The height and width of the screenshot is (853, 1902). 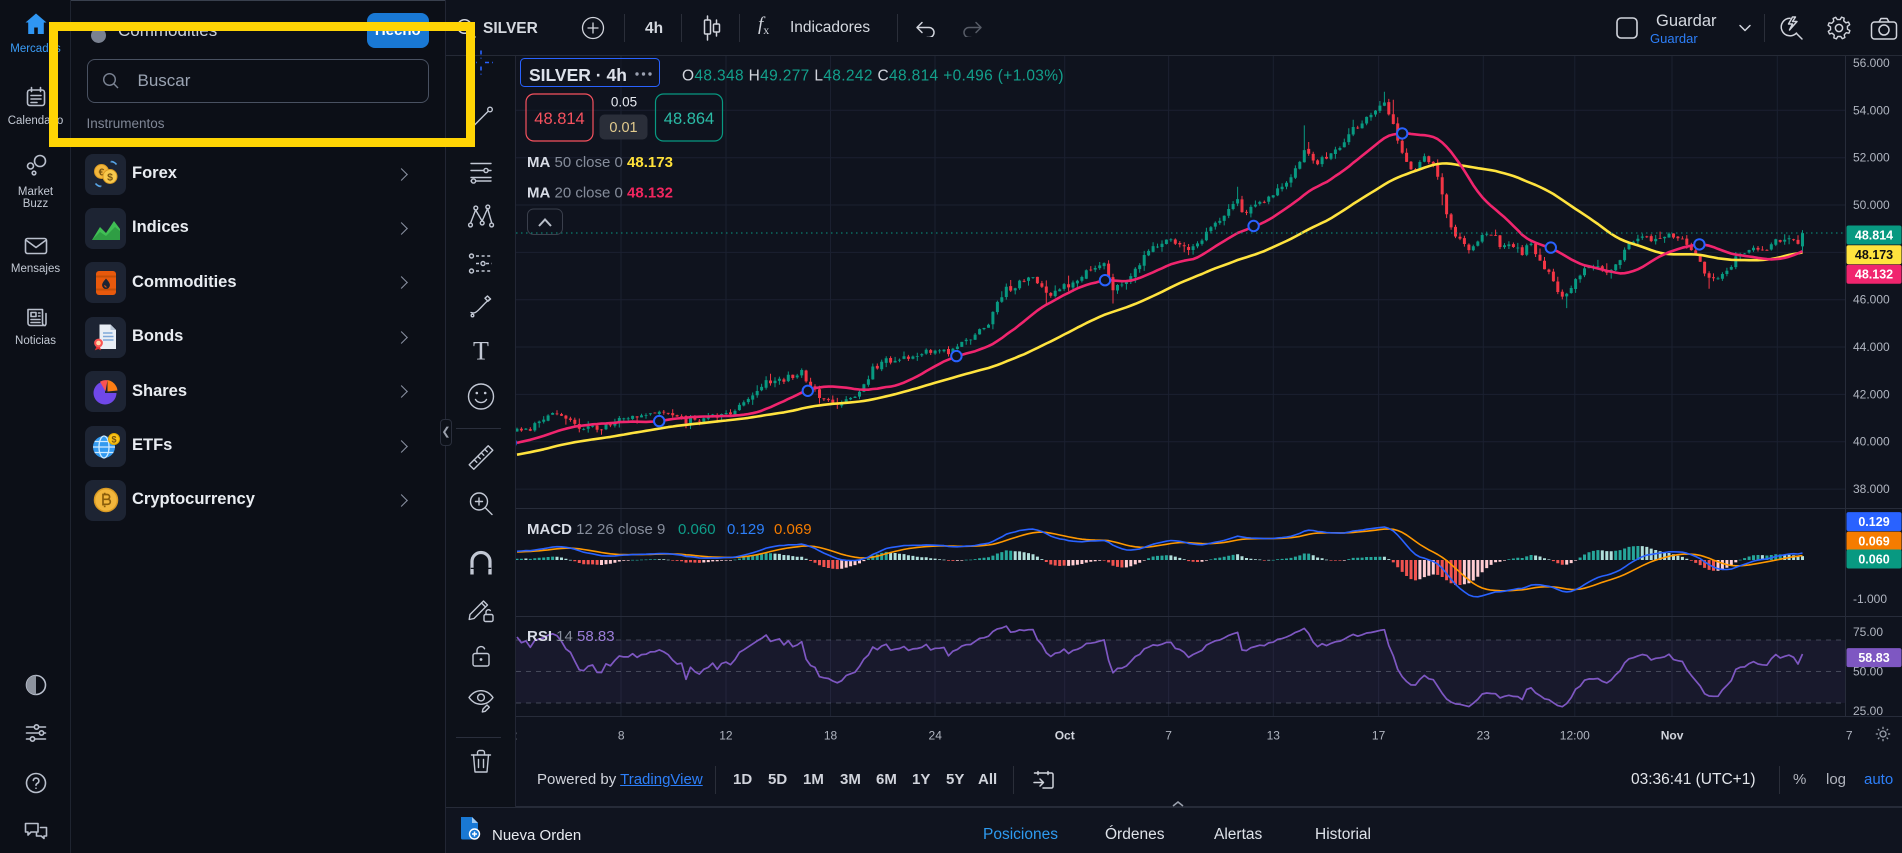 What do you see at coordinates (1871, 110) in the screenshot?
I see `svg-text: 54.000` at bounding box center [1871, 110].